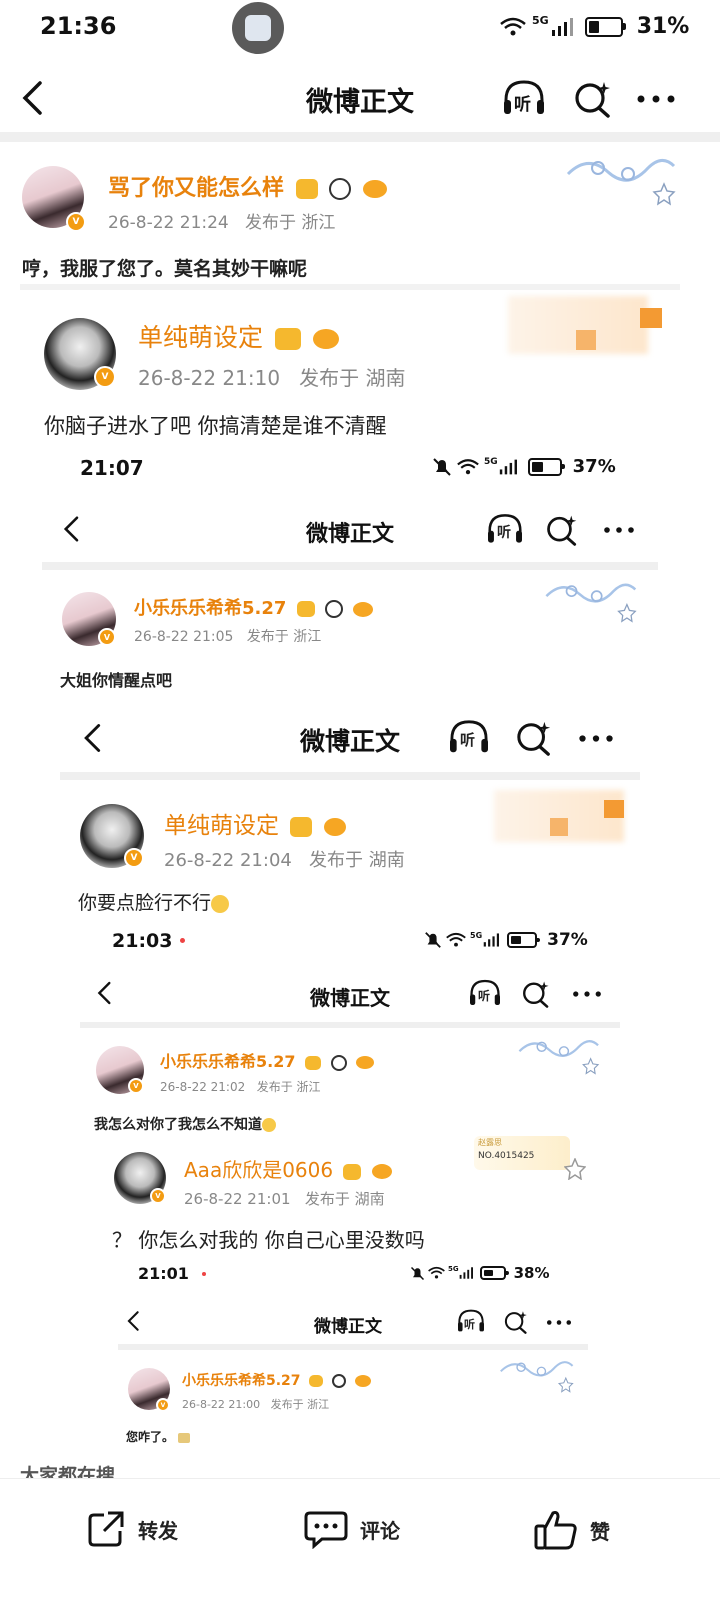  I want to click on l6-author-name: 小乐乐乐希希5.27, so click(277, 1380).